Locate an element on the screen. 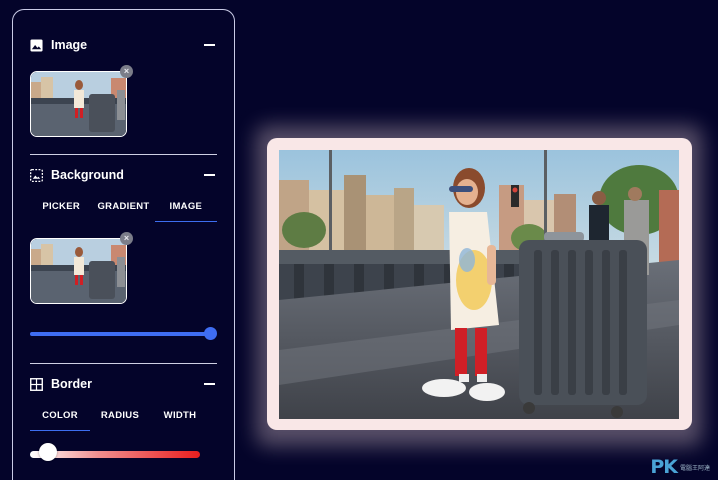  background-thumbnail-photo is located at coordinates (78, 271).